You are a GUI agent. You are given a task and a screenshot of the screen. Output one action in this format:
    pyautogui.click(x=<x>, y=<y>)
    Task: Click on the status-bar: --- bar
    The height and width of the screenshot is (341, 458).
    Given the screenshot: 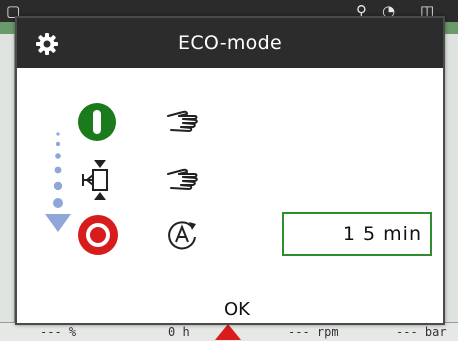 What is the action you would take?
    pyautogui.click(x=421, y=332)
    